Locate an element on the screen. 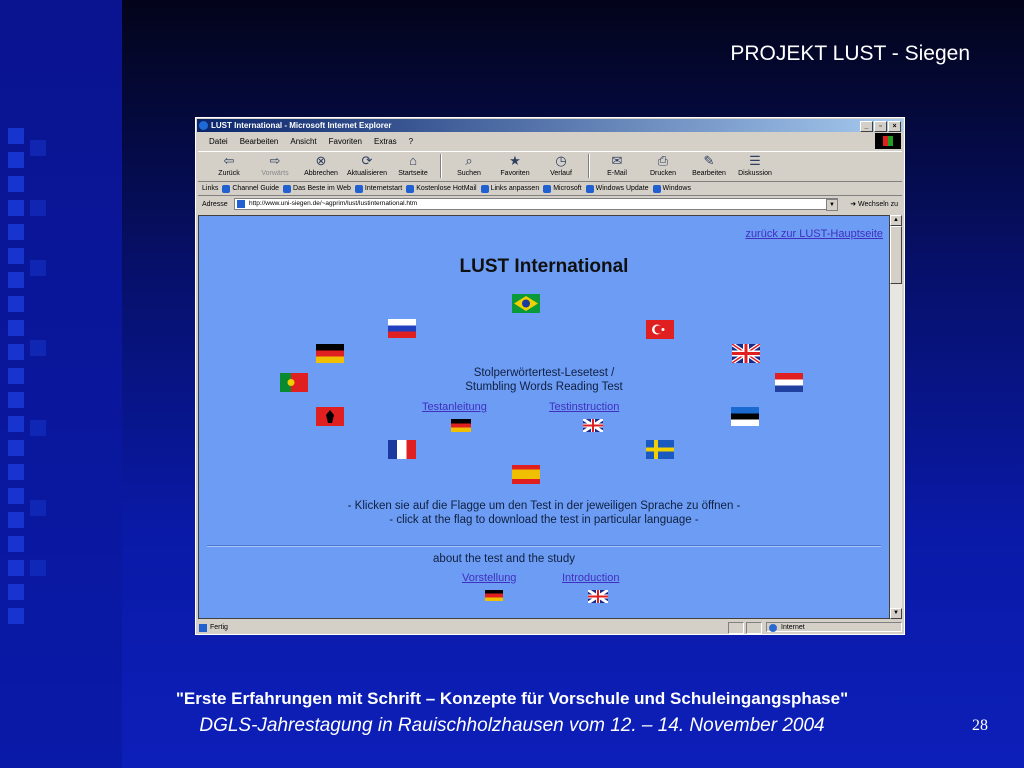  vertical-scrollbar: ▲ ▼ is located at coordinates (896, 417).